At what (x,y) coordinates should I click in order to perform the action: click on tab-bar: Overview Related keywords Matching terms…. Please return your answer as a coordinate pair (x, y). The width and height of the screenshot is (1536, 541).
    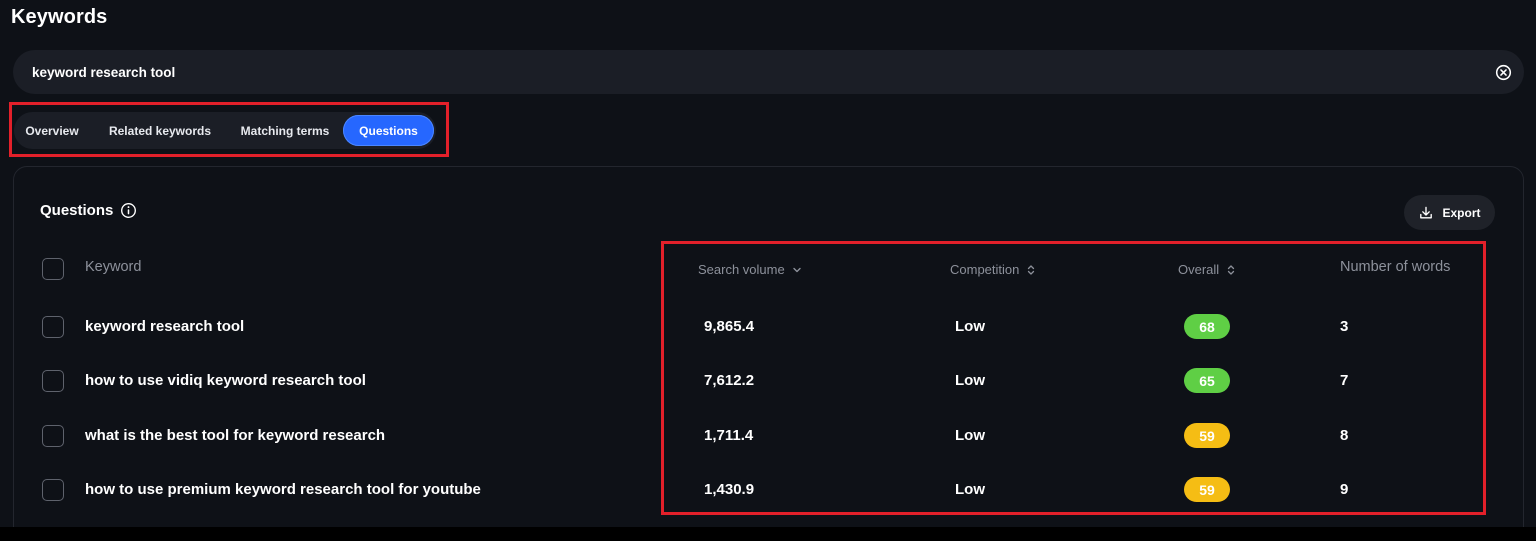
    Looking at the image, I should click on (225, 130).